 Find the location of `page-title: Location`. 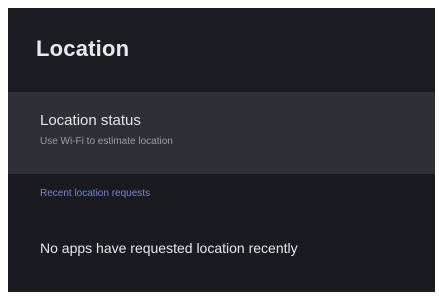

page-title: Location is located at coordinates (83, 48).